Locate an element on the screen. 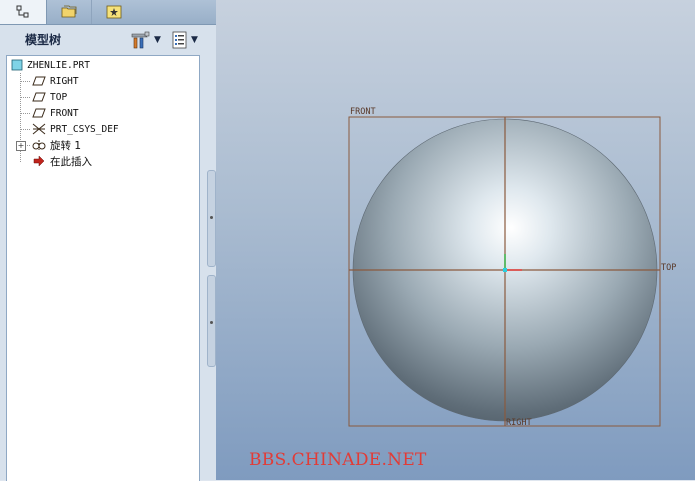 This screenshot has height=481, width=695. tree-item-right-plane: RIGHT is located at coordinates (55, 81).